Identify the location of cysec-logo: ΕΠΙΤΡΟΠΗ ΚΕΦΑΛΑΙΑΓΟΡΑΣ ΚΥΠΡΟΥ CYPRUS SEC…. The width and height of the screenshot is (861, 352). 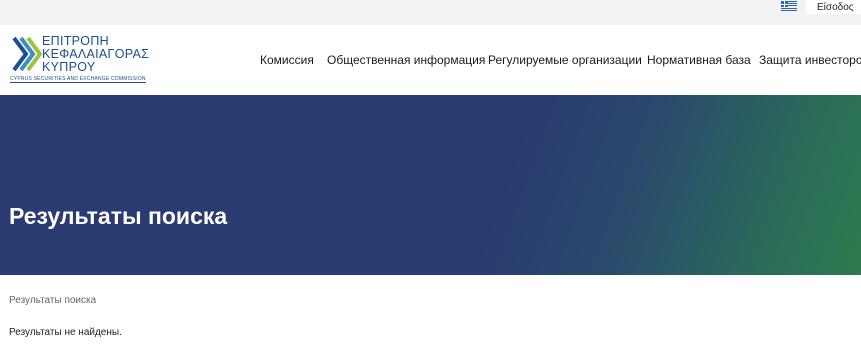
(82, 61).